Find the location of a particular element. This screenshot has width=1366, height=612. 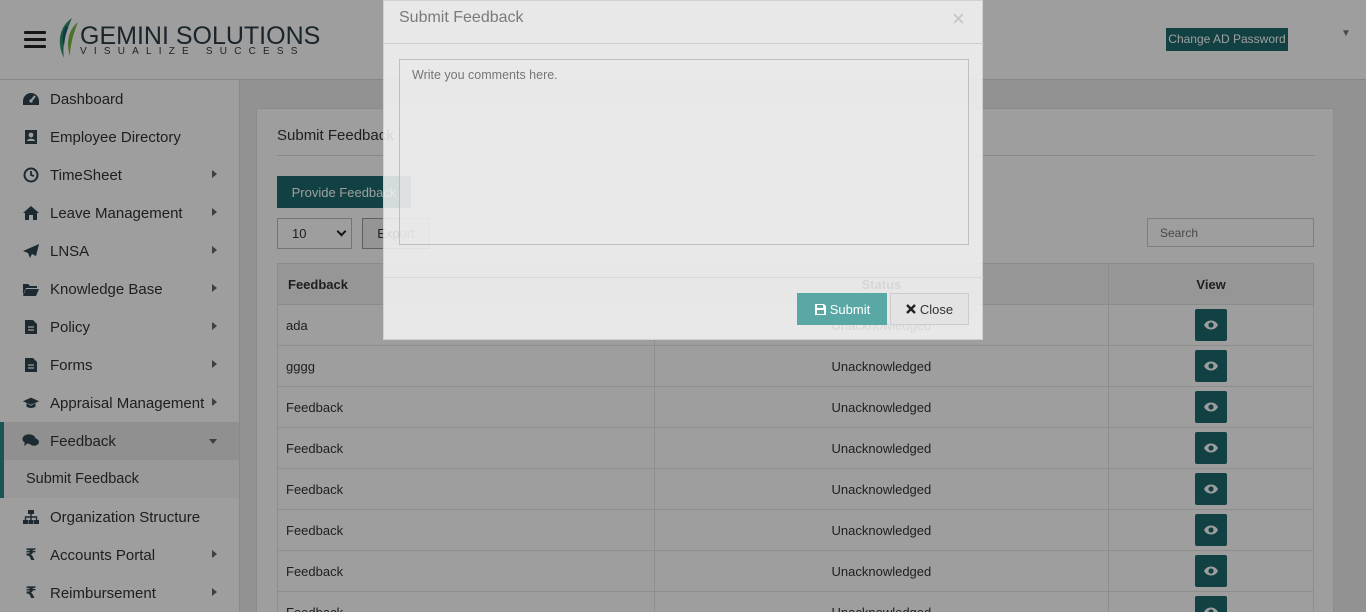

close-button: Close is located at coordinates (929, 309).